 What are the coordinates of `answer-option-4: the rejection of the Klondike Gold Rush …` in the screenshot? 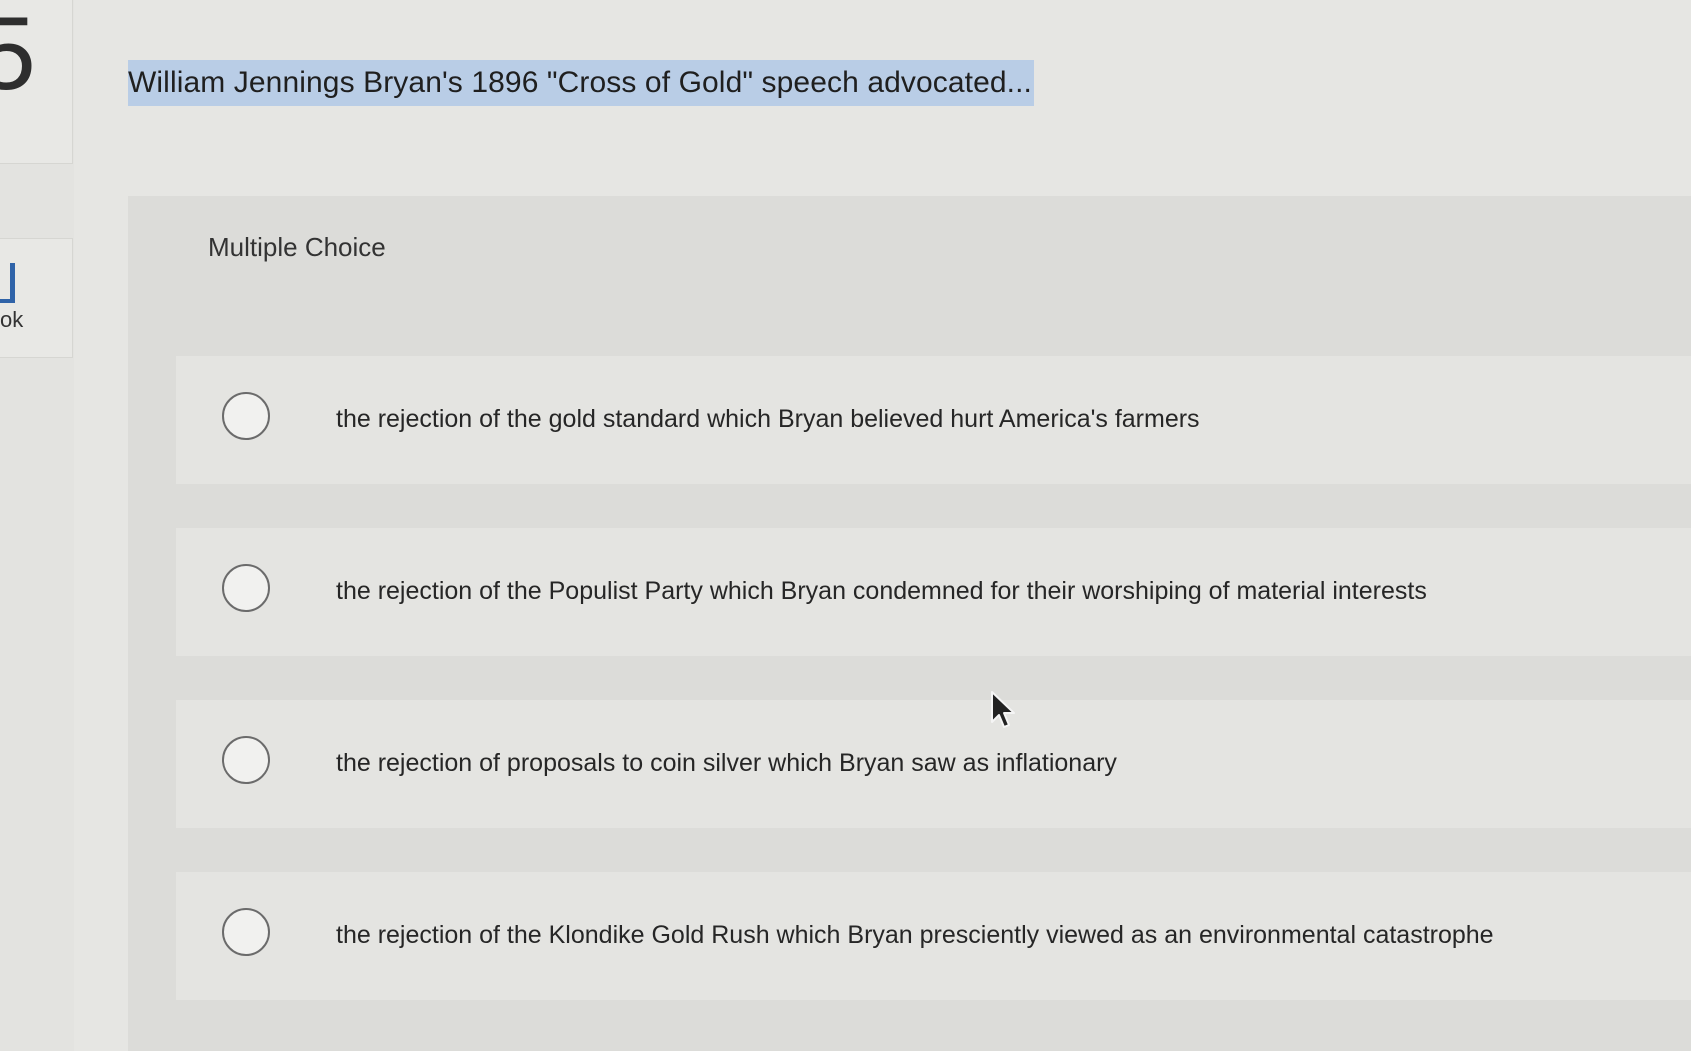 It's located at (933, 936).